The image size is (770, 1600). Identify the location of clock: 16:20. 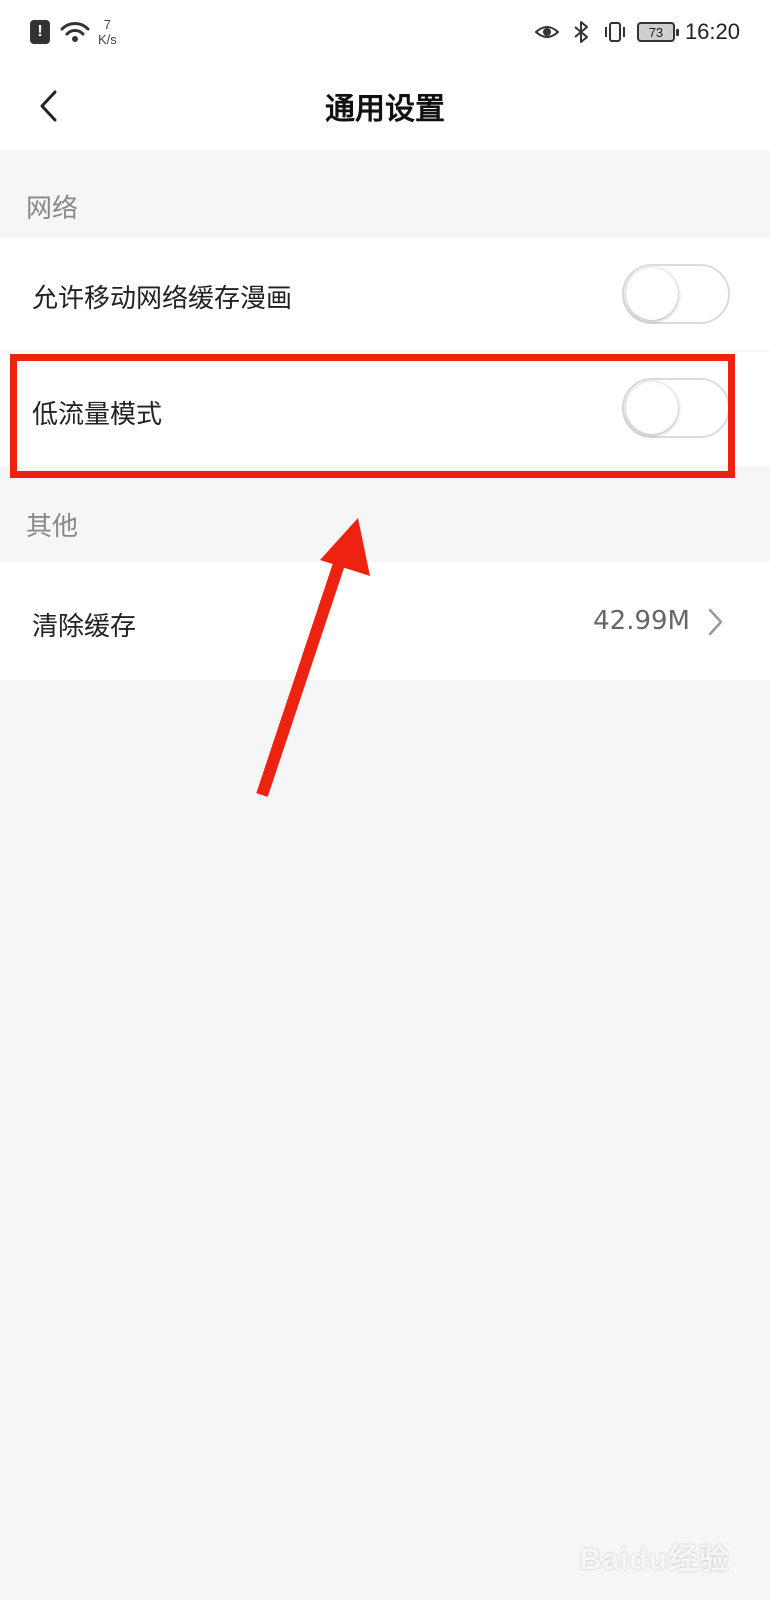
(712, 31).